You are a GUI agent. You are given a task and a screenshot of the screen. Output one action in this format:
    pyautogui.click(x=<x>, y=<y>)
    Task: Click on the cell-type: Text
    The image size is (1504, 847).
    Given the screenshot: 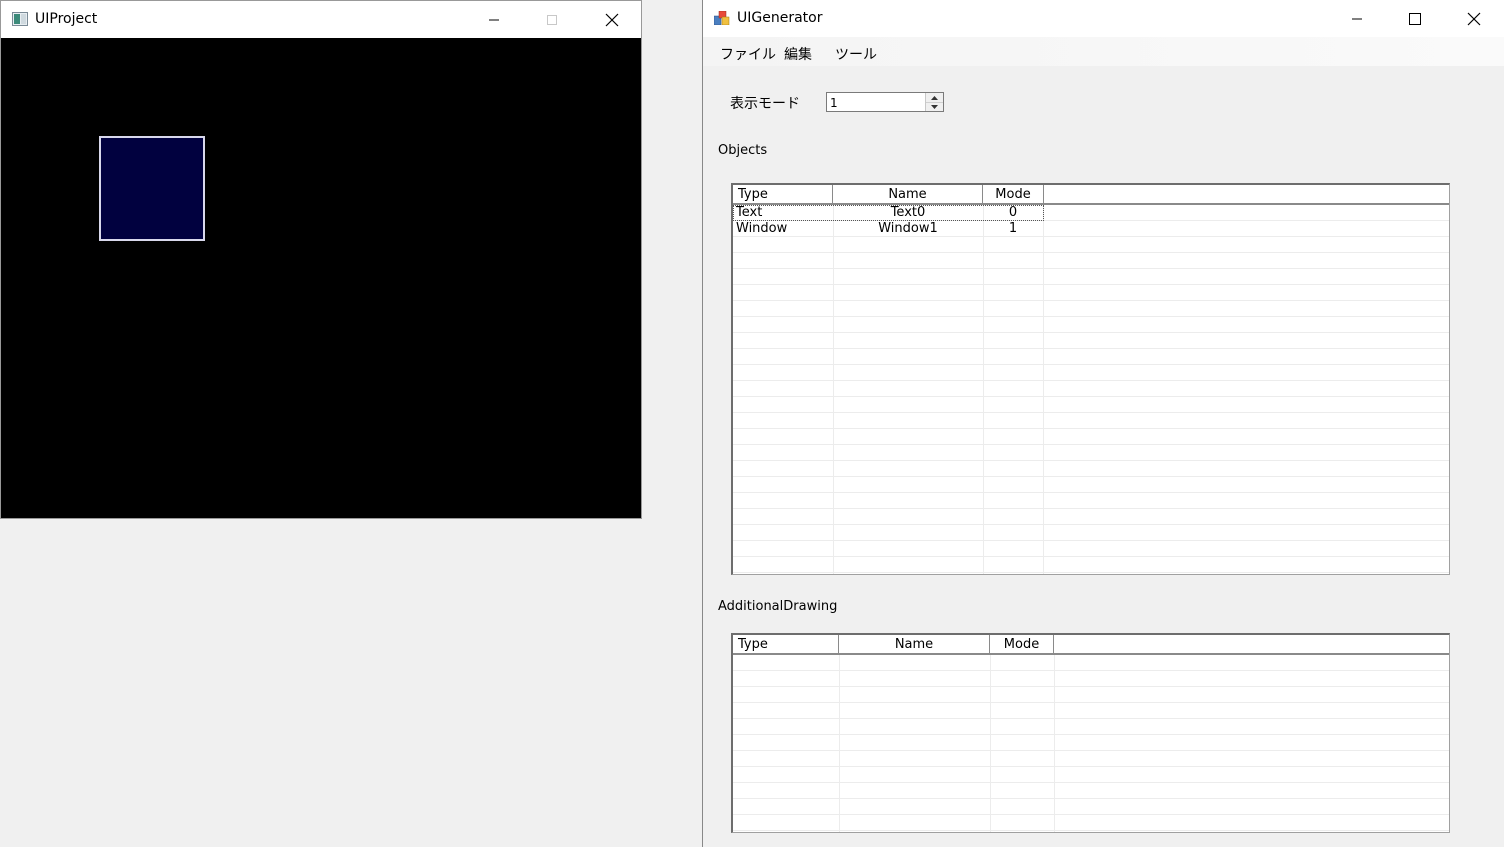 What is the action you would take?
    pyautogui.click(x=783, y=213)
    